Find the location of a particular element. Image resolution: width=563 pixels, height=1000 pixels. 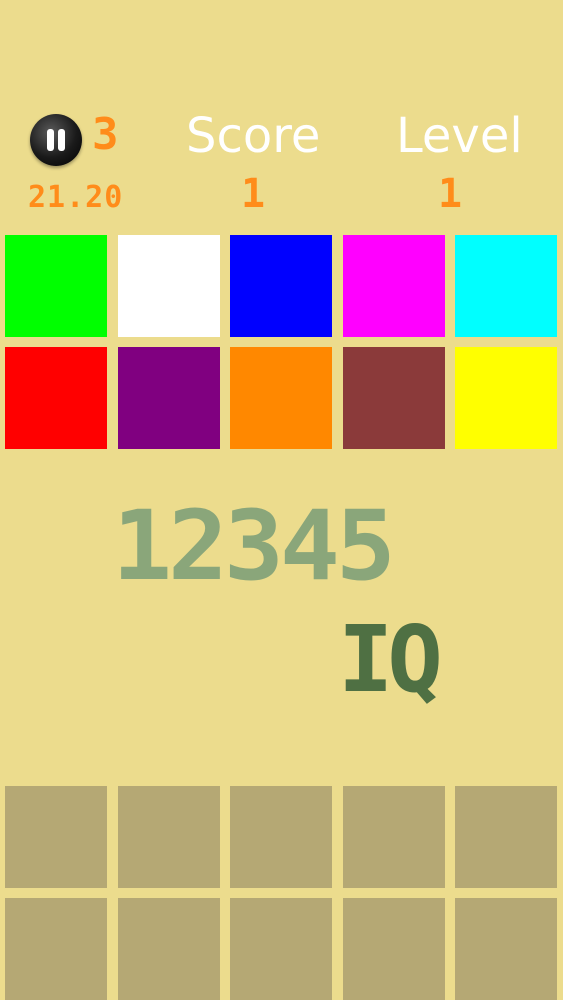

color-swatch-red is located at coordinates (56, 398).